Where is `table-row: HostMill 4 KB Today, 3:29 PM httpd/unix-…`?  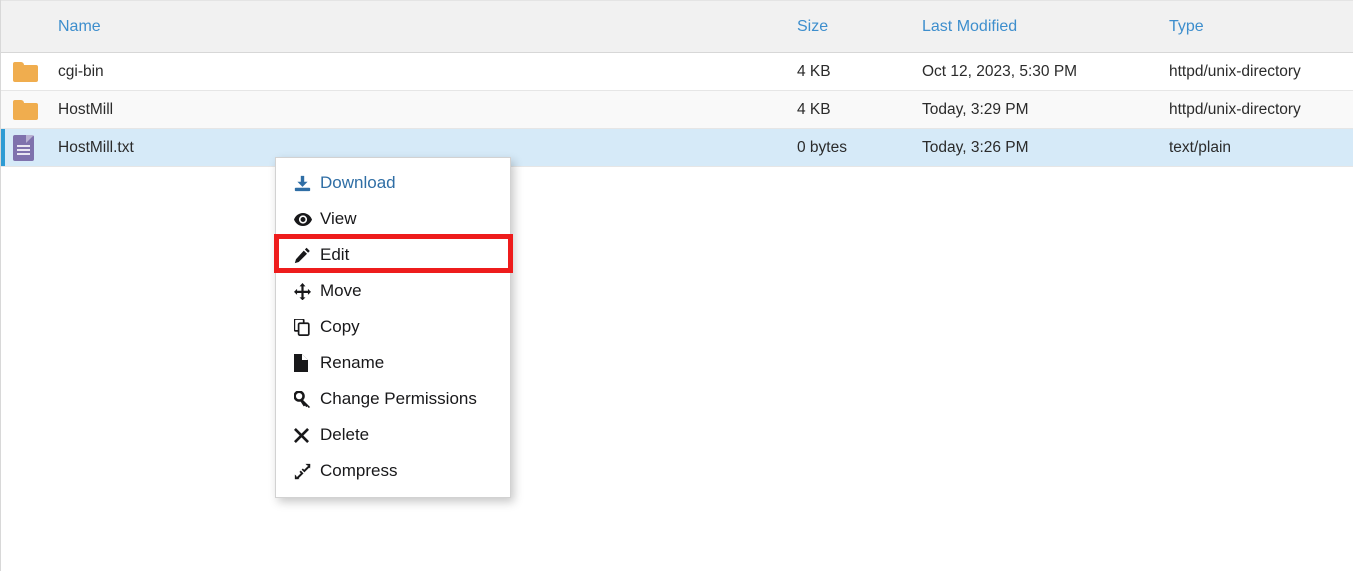 table-row: HostMill 4 KB Today, 3:29 PM httpd/unix-… is located at coordinates (677, 109).